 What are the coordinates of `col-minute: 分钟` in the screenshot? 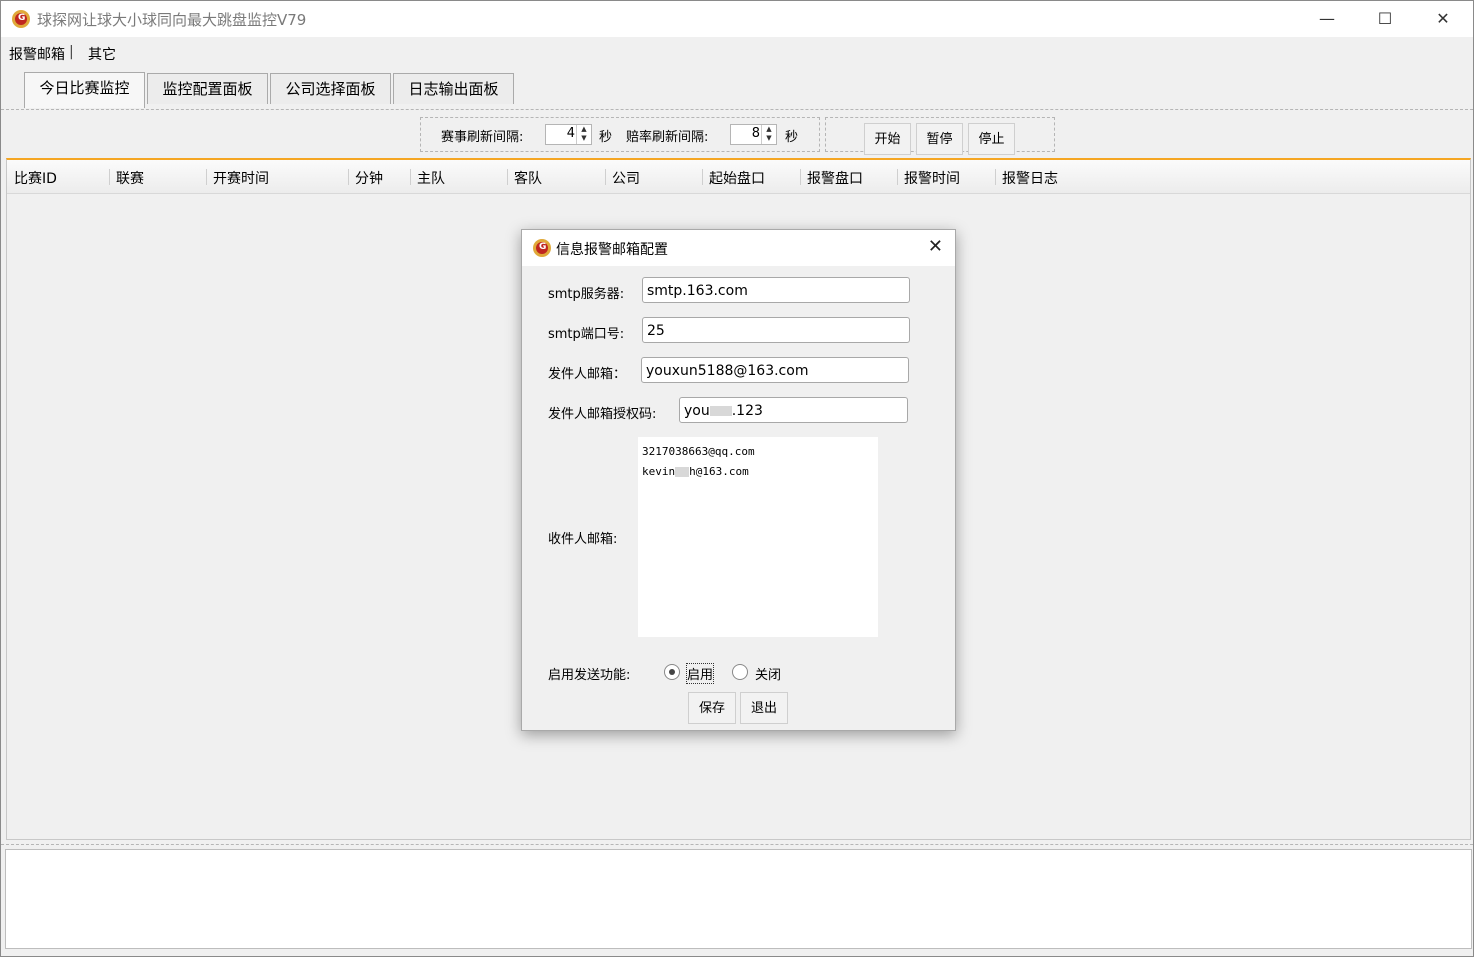 It's located at (369, 178).